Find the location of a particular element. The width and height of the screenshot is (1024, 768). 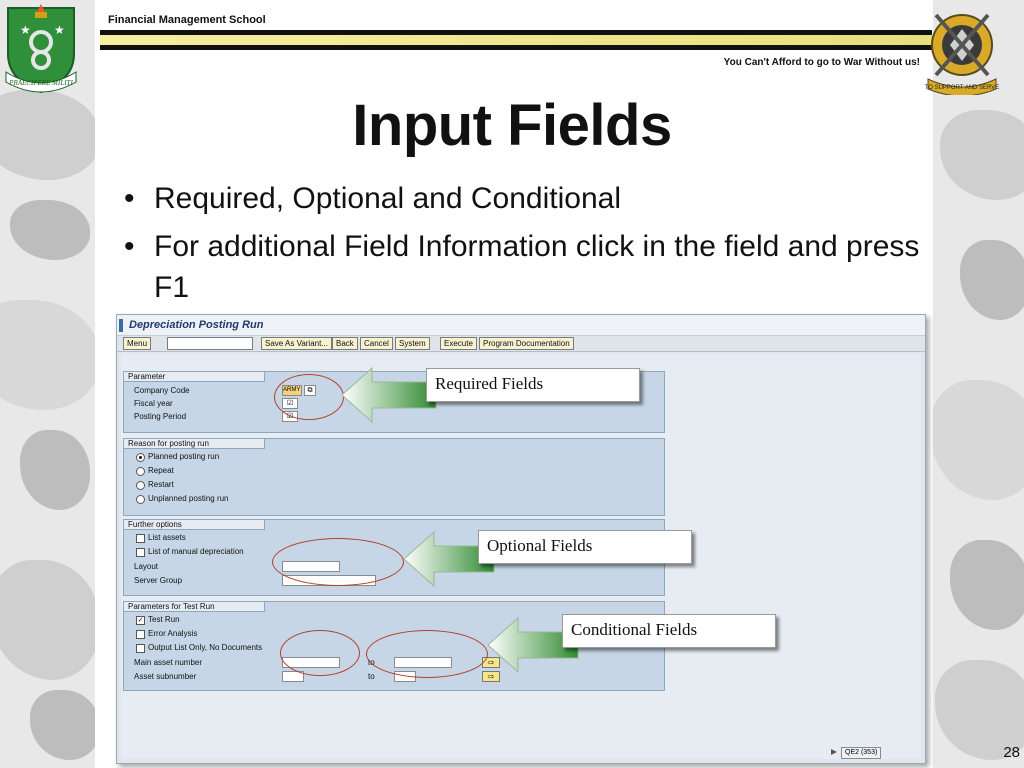

asset-subnumber-label: Asset subnumber is located at coordinates (165, 676).